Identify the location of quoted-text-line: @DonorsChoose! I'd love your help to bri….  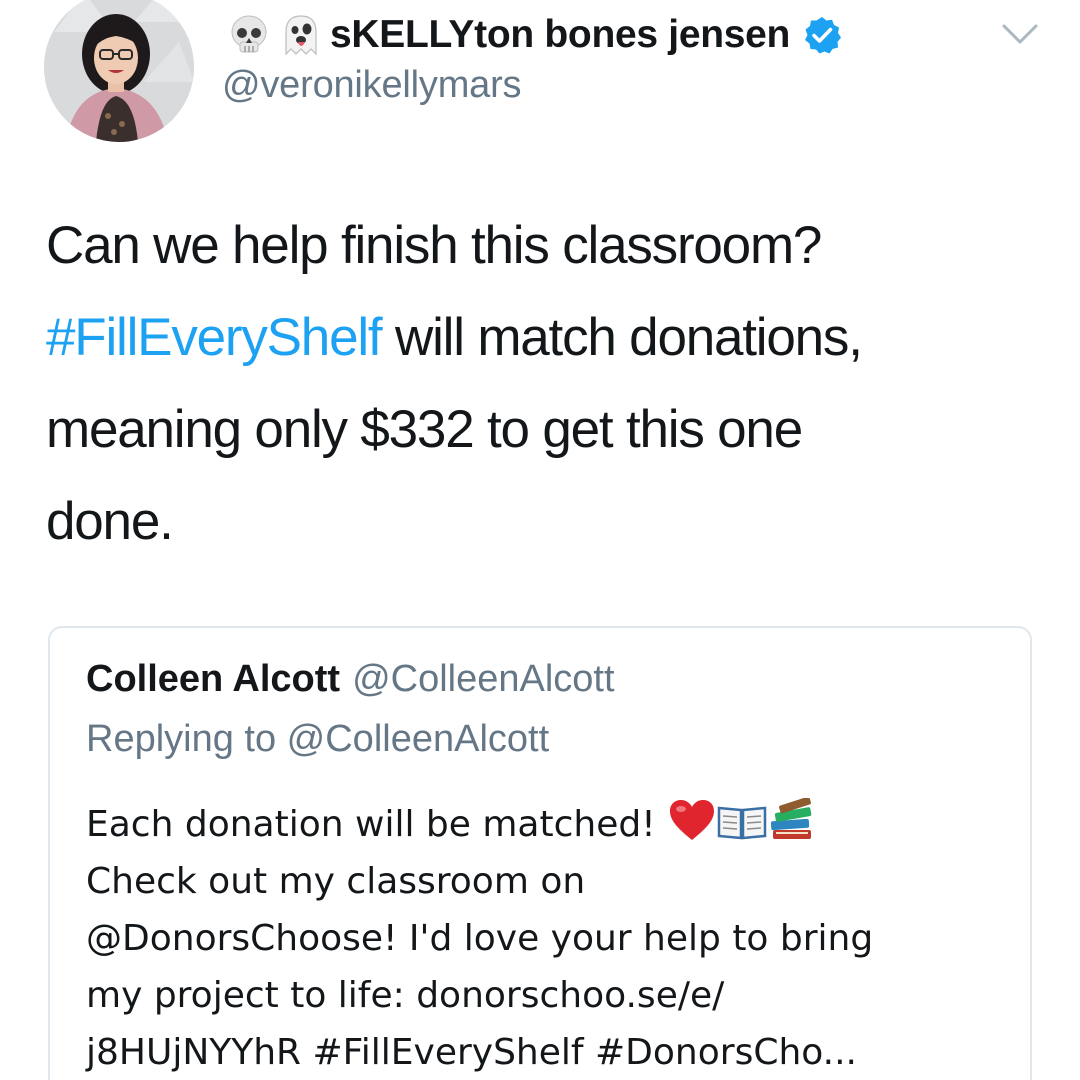
(480, 938).